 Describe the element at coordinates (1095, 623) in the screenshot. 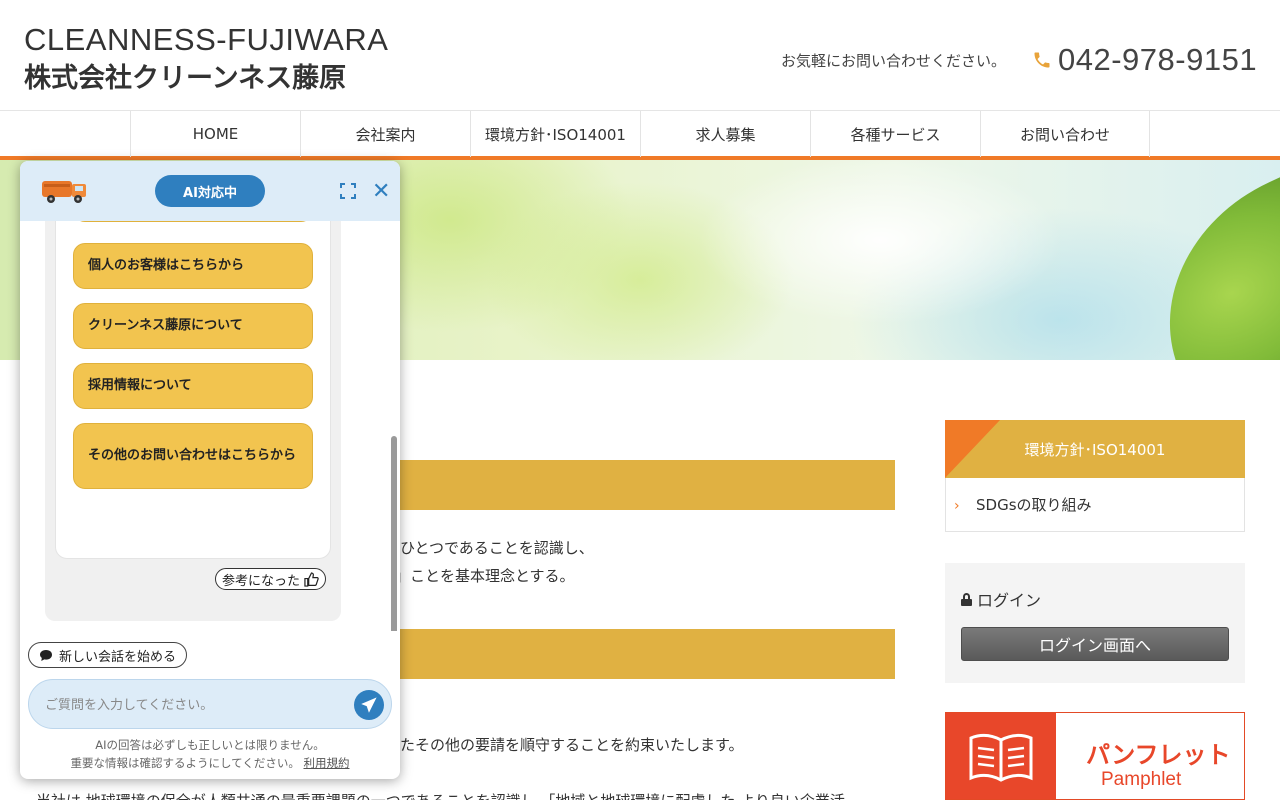

I see `login-widget: ログイン ログイン画面へ` at that location.